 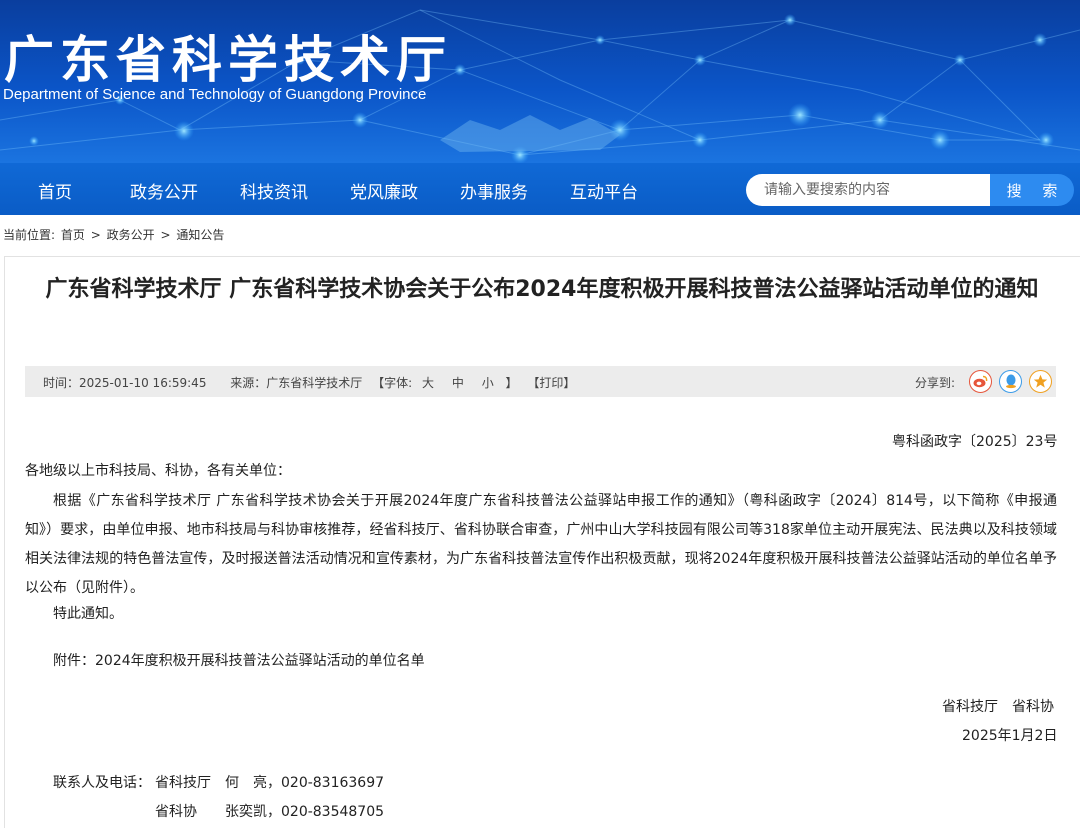 What do you see at coordinates (1010, 736) in the screenshot?
I see `signature-date: 2025年1月2日` at bounding box center [1010, 736].